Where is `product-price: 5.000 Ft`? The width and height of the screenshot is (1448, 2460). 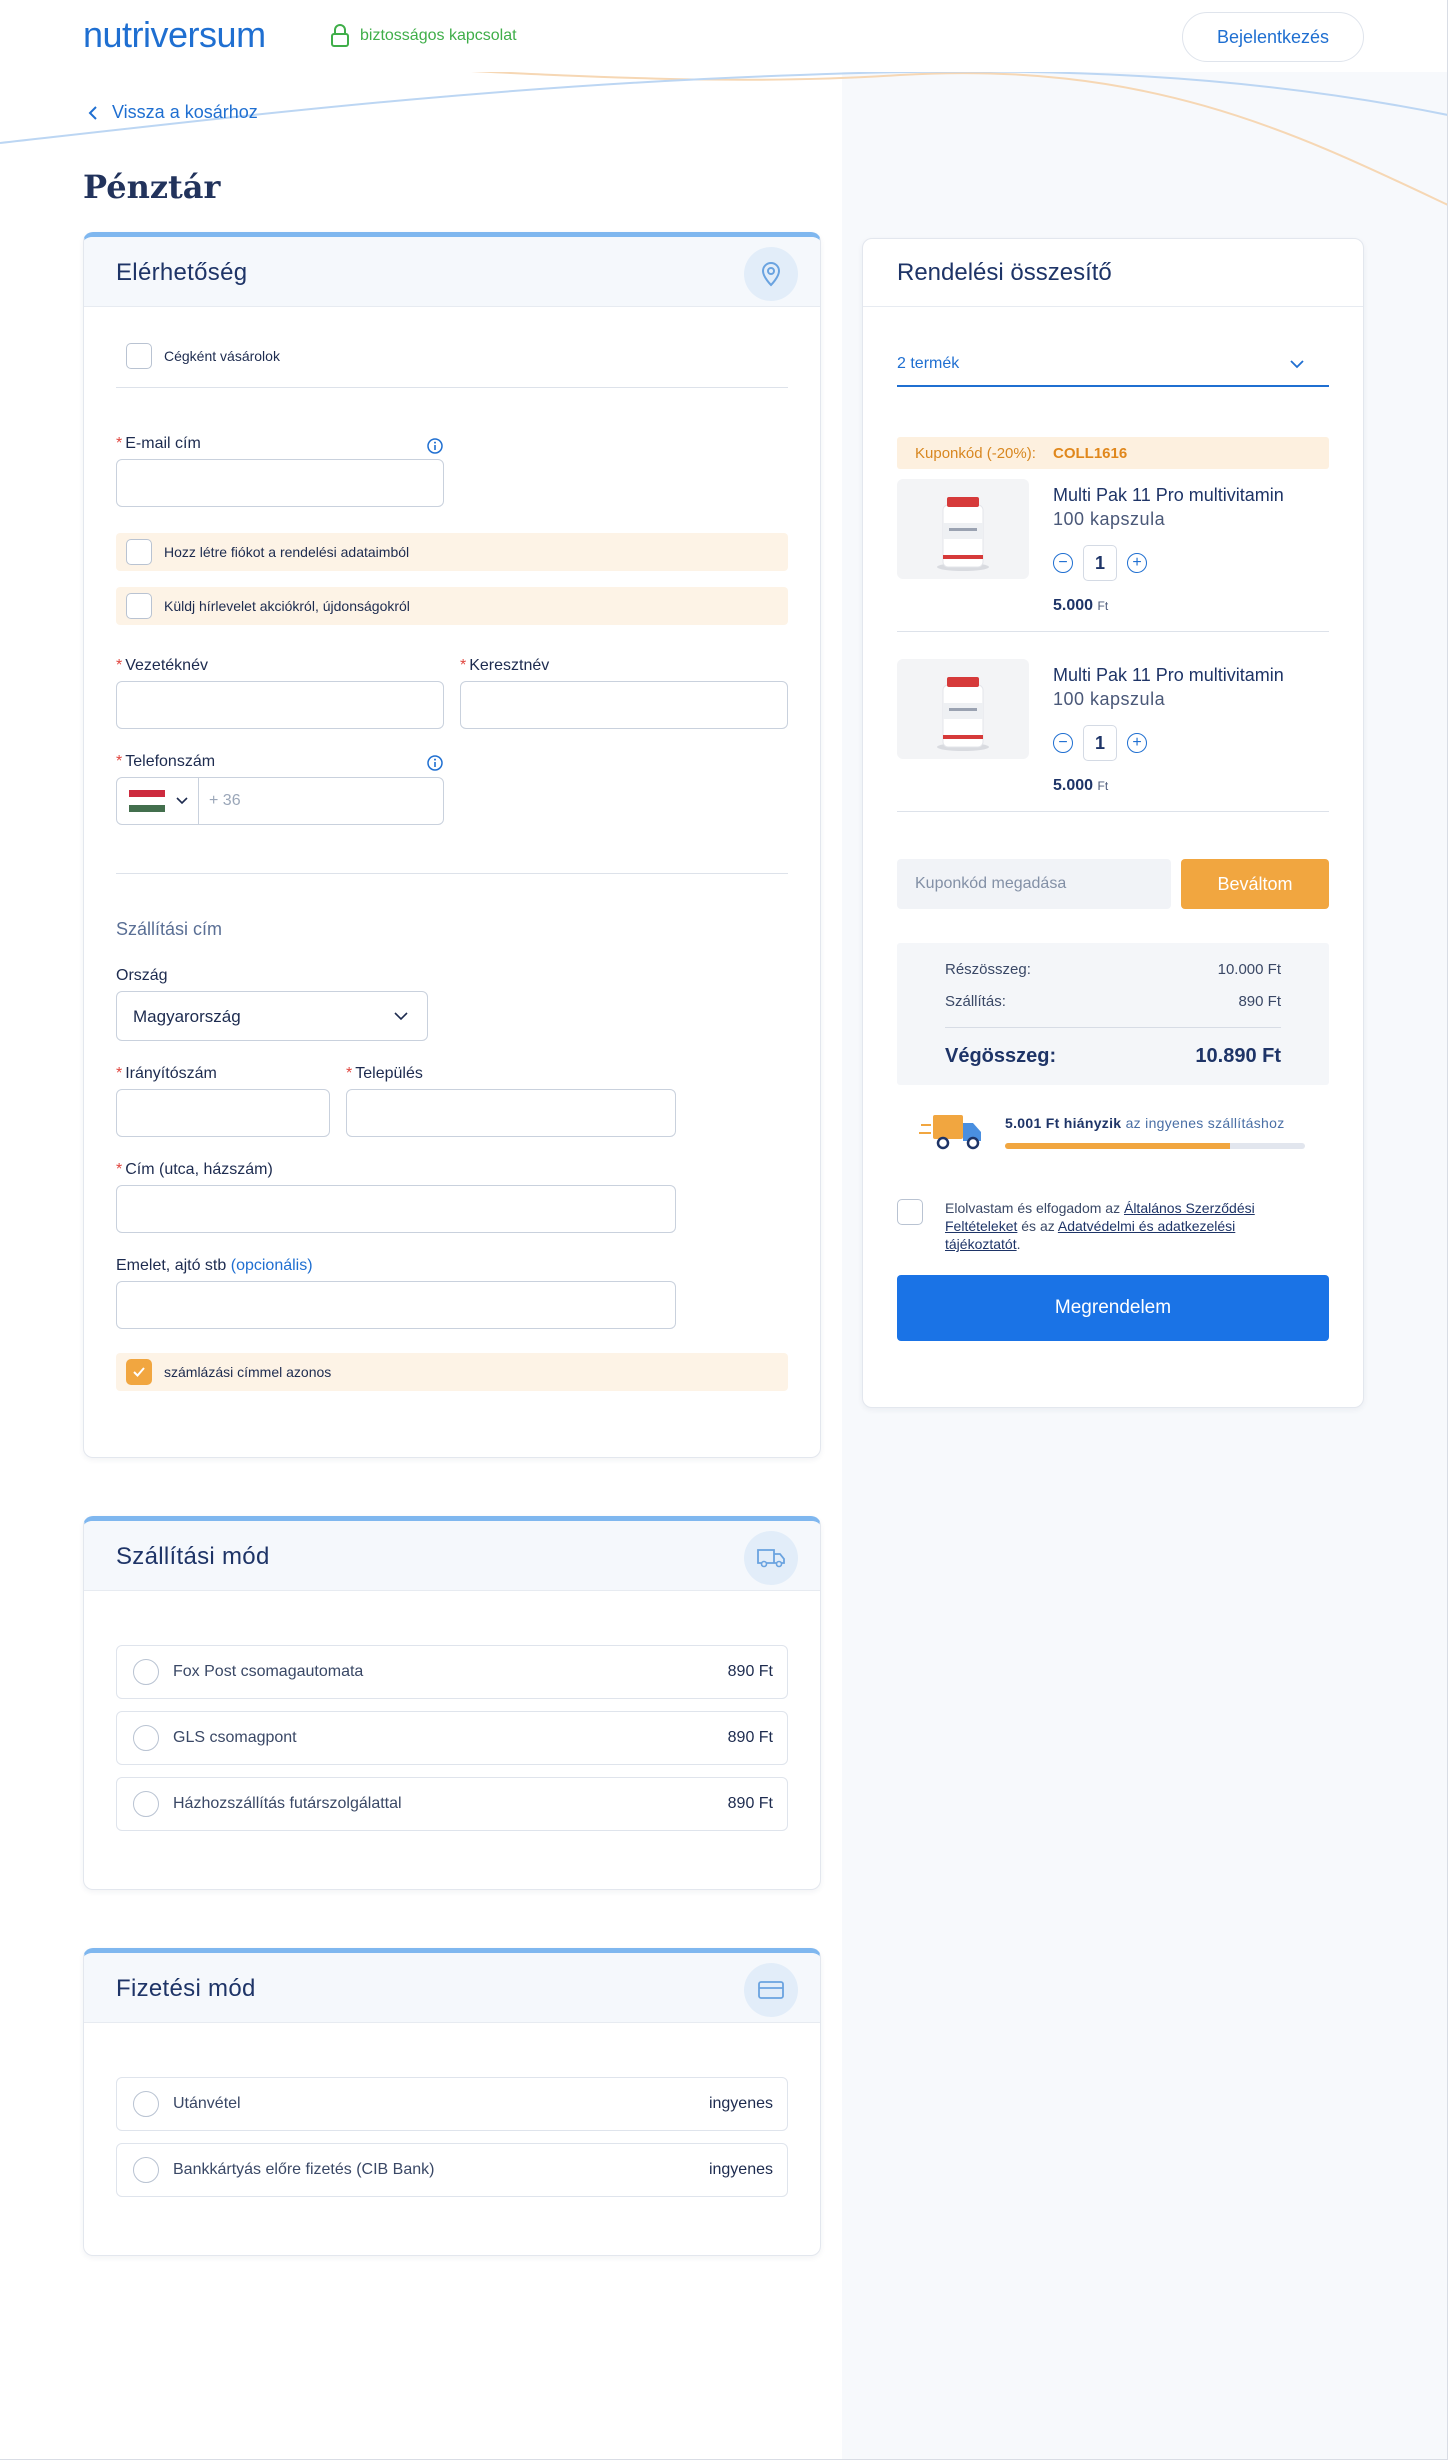 product-price: 5.000 Ft is located at coordinates (1081, 605).